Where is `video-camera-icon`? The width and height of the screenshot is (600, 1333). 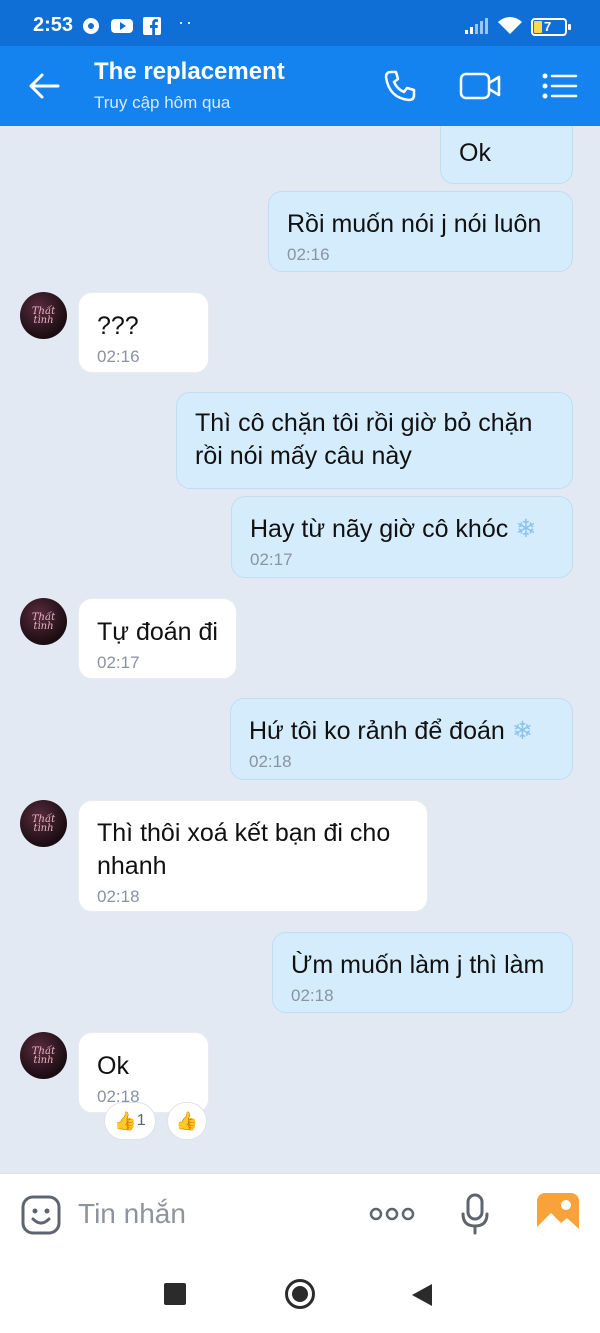
video-camera-icon is located at coordinates (480, 86).